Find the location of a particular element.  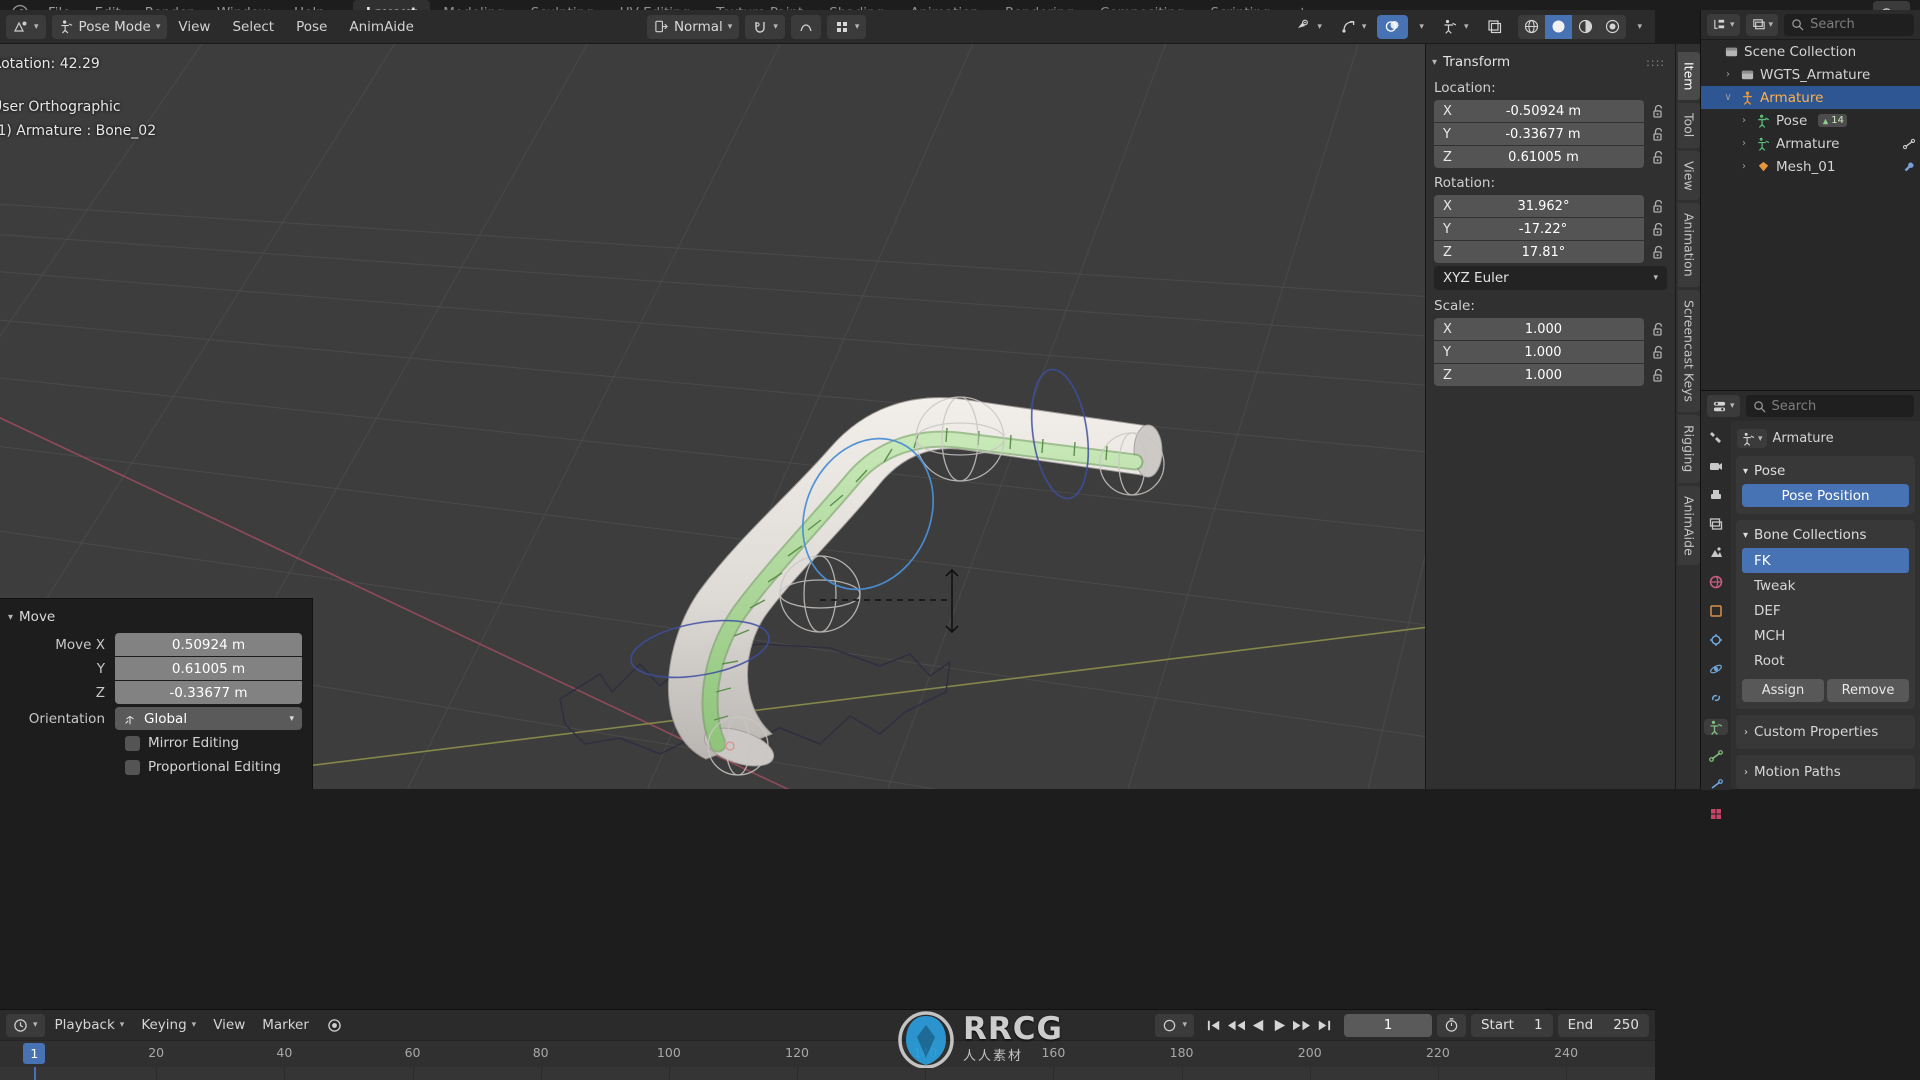

viewport-menu-animaide: AnimAide is located at coordinates (381, 27).